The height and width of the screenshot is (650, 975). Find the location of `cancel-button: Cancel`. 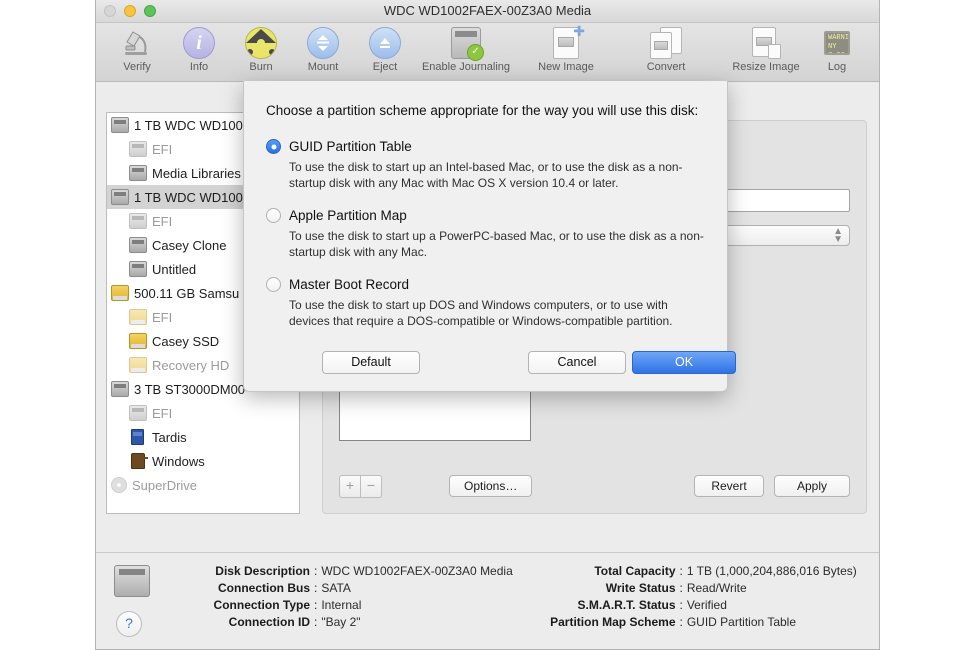

cancel-button: Cancel is located at coordinates (577, 362).